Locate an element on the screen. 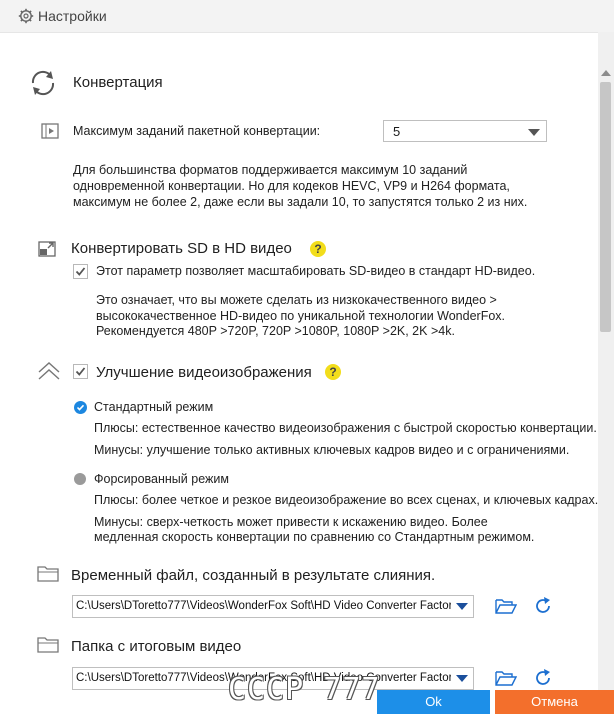 The height and width of the screenshot is (714, 614). refresh-convert-icon is located at coordinates (43, 83).